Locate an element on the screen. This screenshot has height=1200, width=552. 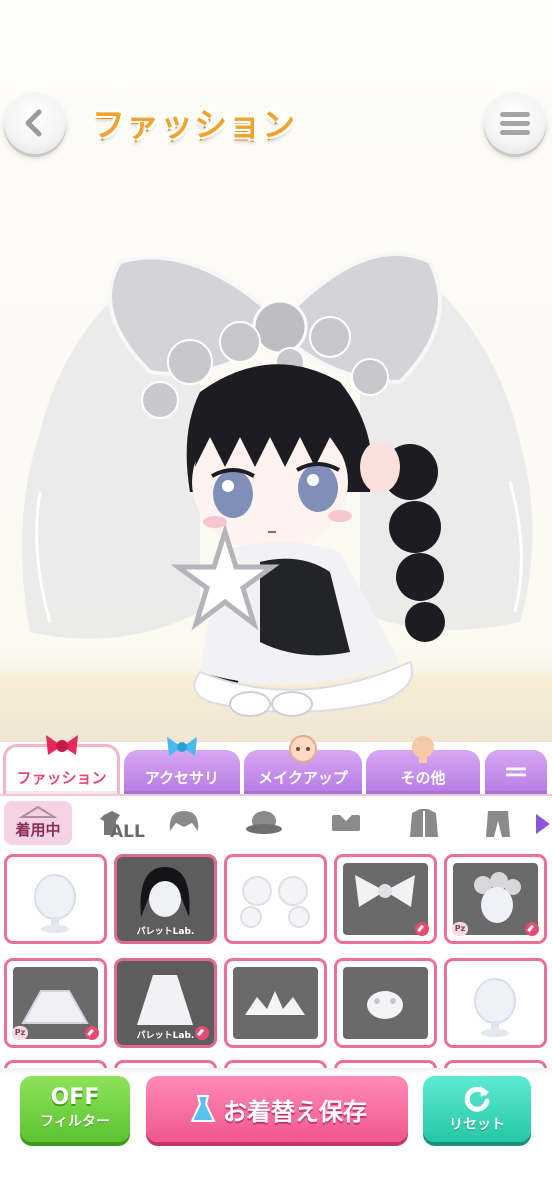
category-outer is located at coordinates (424, 824).